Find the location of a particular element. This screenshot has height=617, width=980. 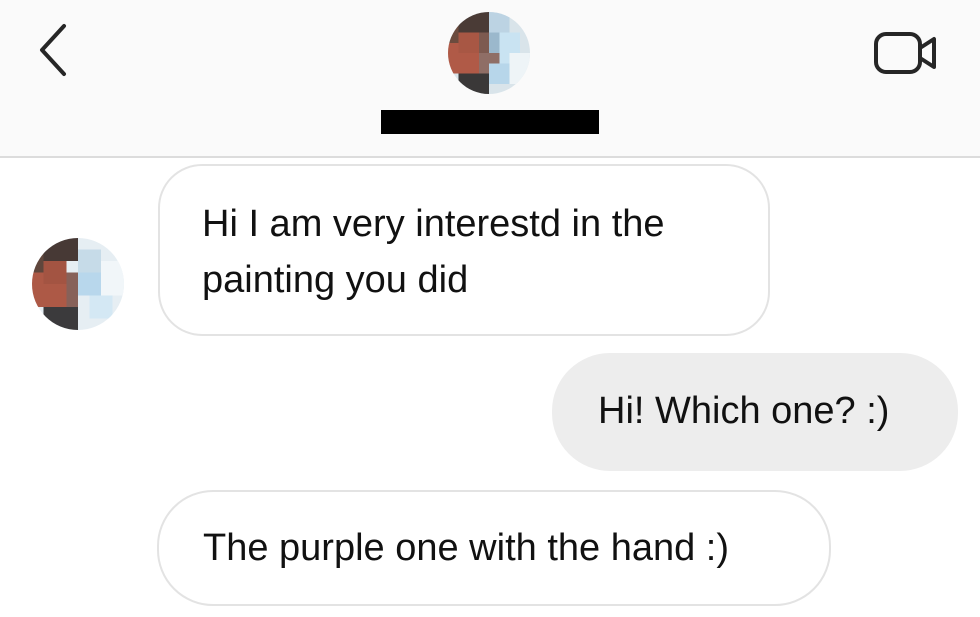

sender-avatar is located at coordinates (78, 284).